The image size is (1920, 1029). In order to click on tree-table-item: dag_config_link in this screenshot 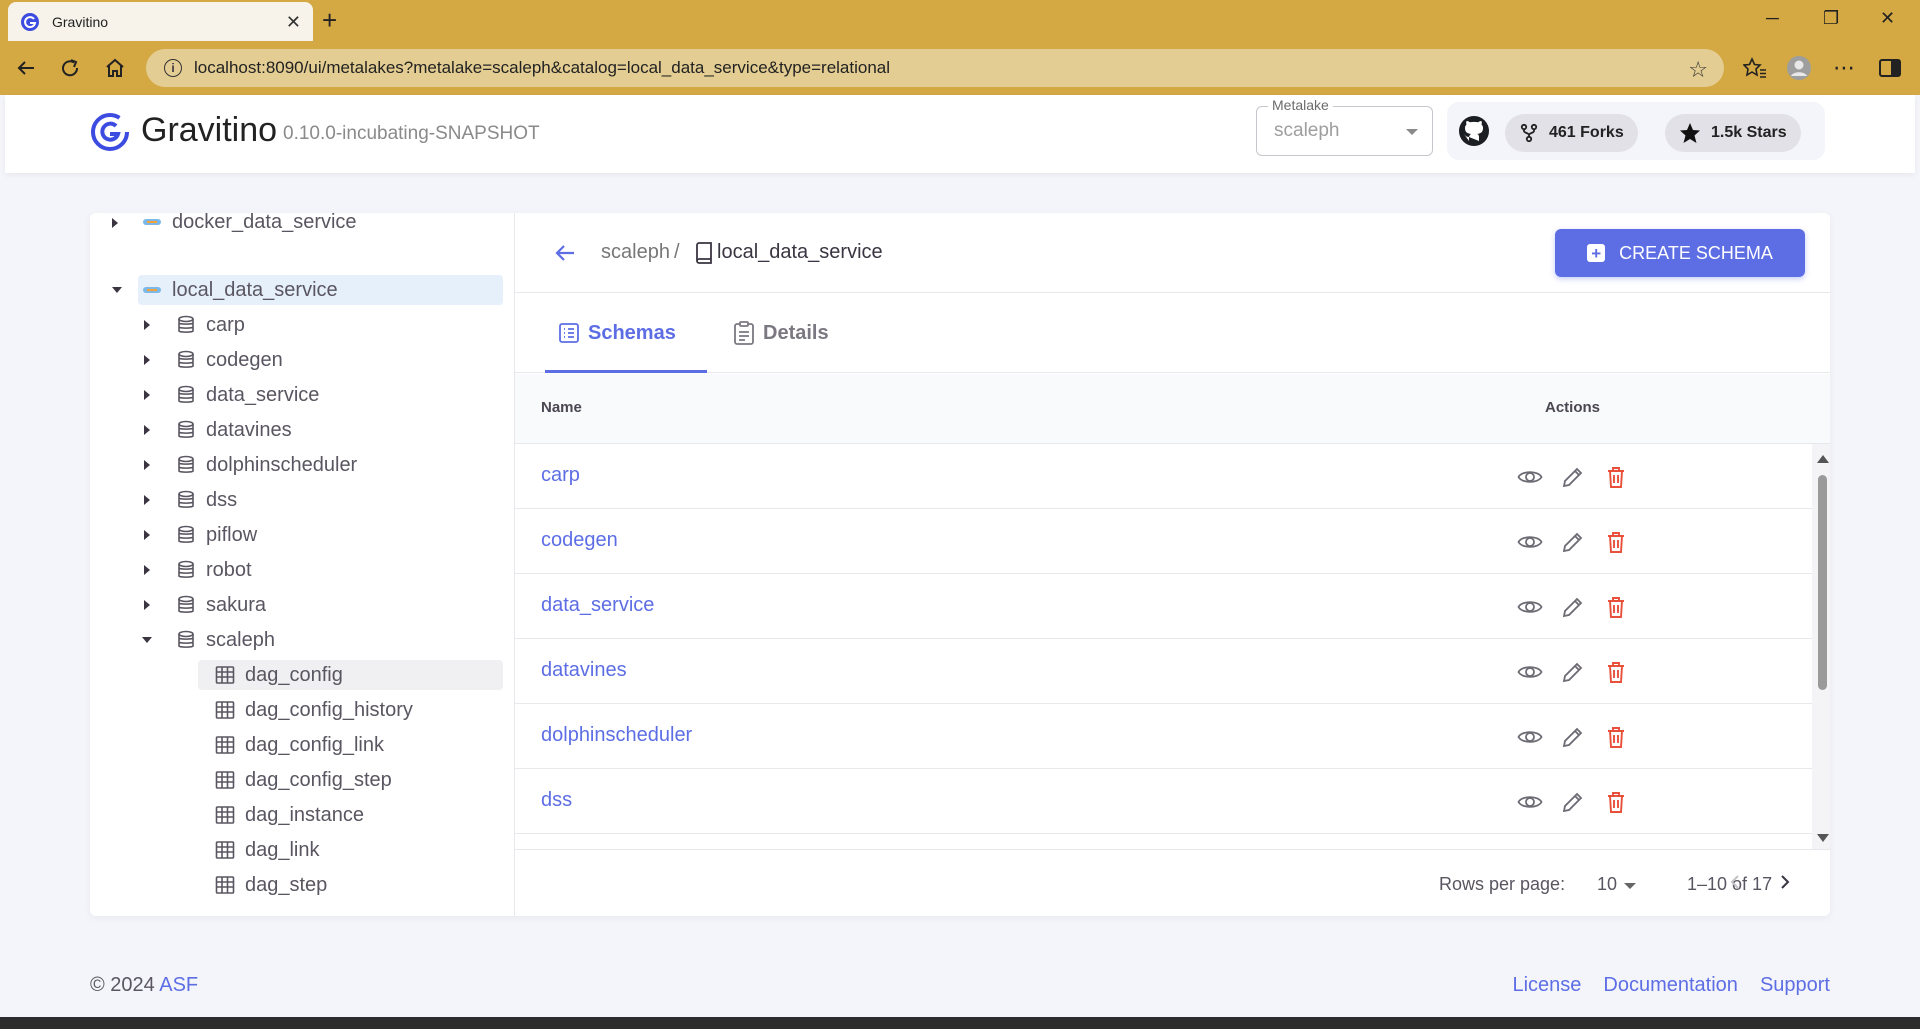, I will do `click(299, 745)`.